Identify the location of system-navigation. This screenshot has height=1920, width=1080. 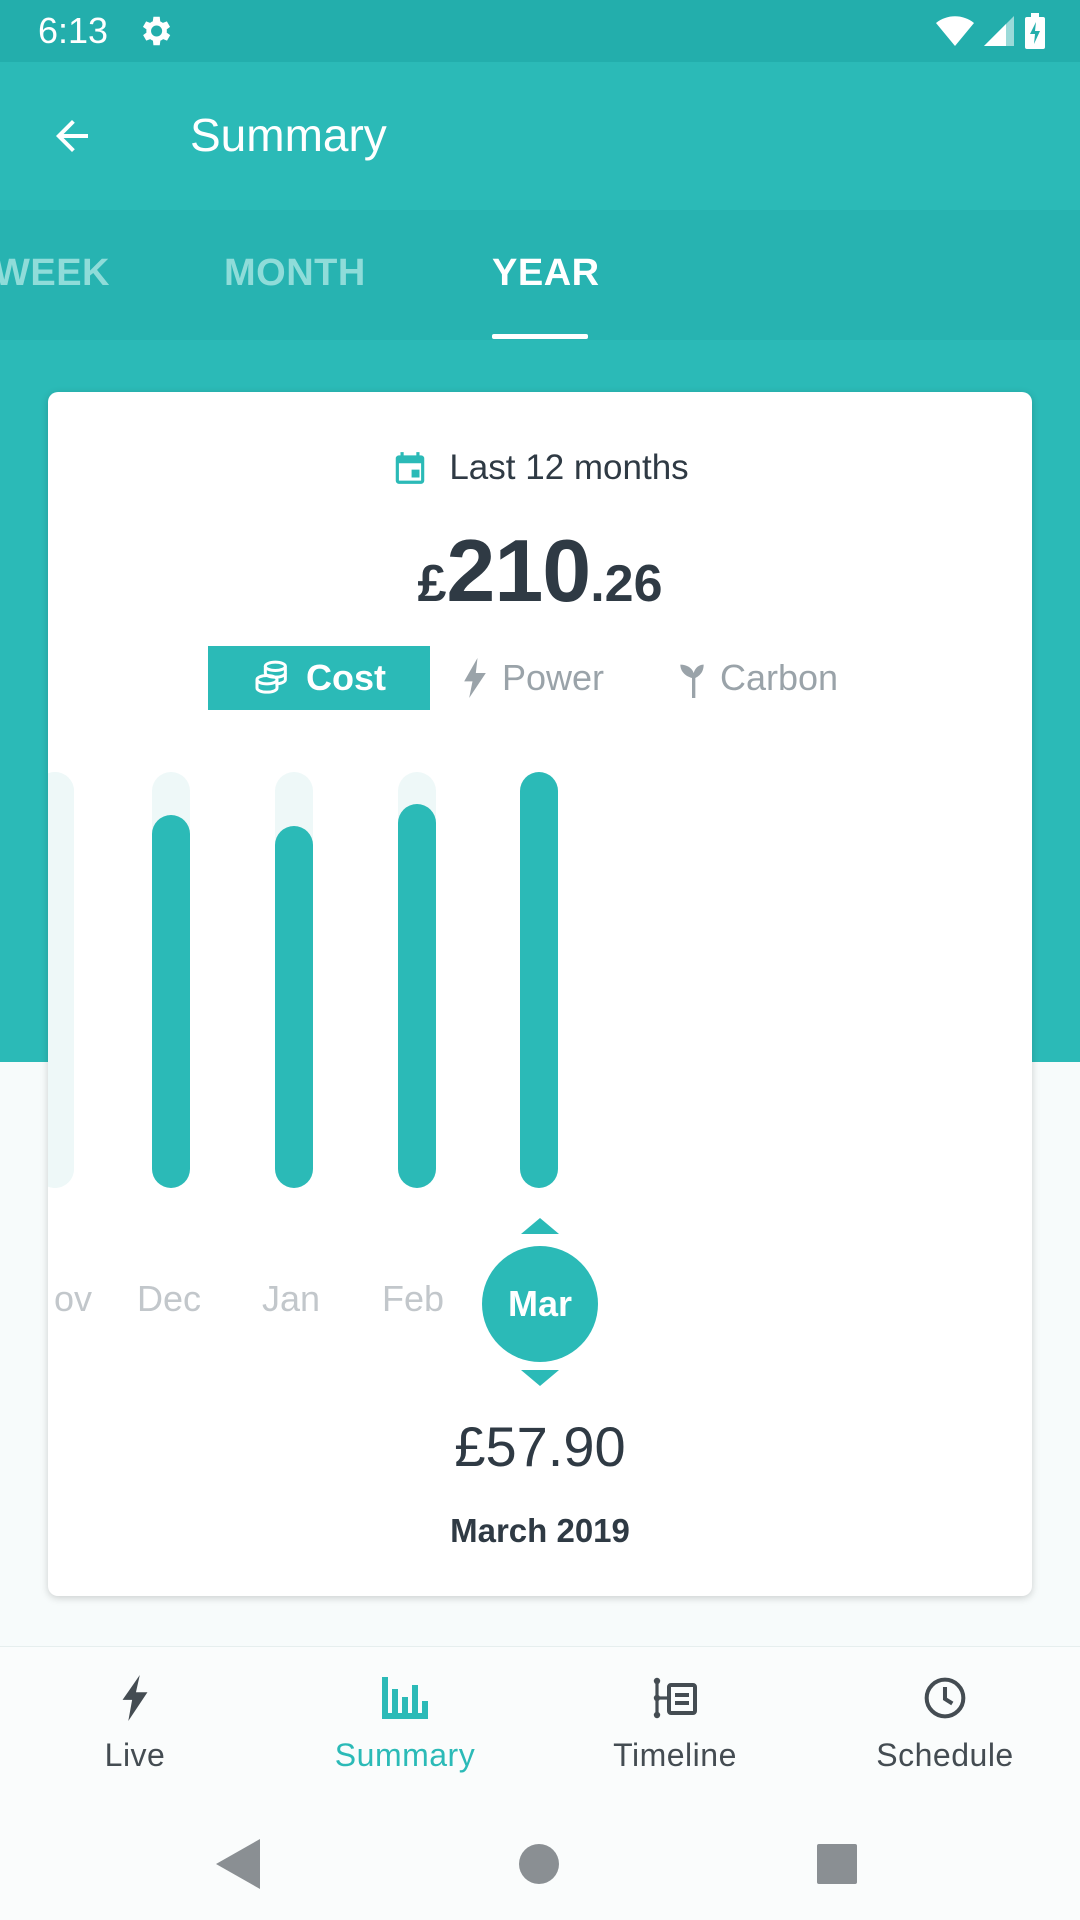
(540, 1862).